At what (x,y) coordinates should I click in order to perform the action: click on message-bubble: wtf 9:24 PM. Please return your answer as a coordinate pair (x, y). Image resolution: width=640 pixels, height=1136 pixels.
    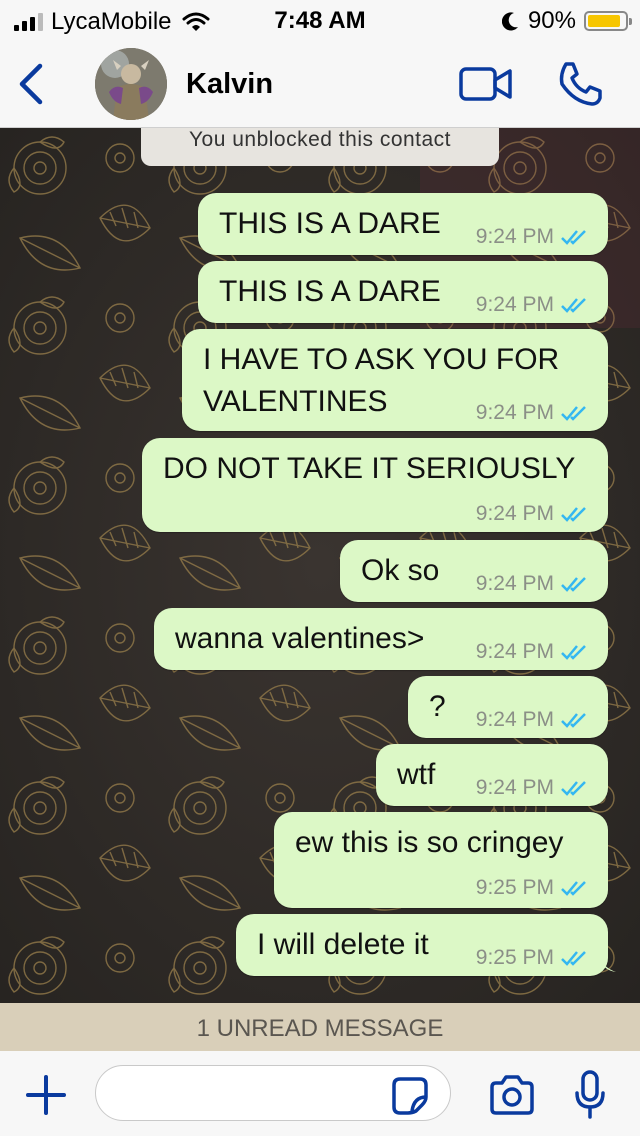
    Looking at the image, I should click on (492, 775).